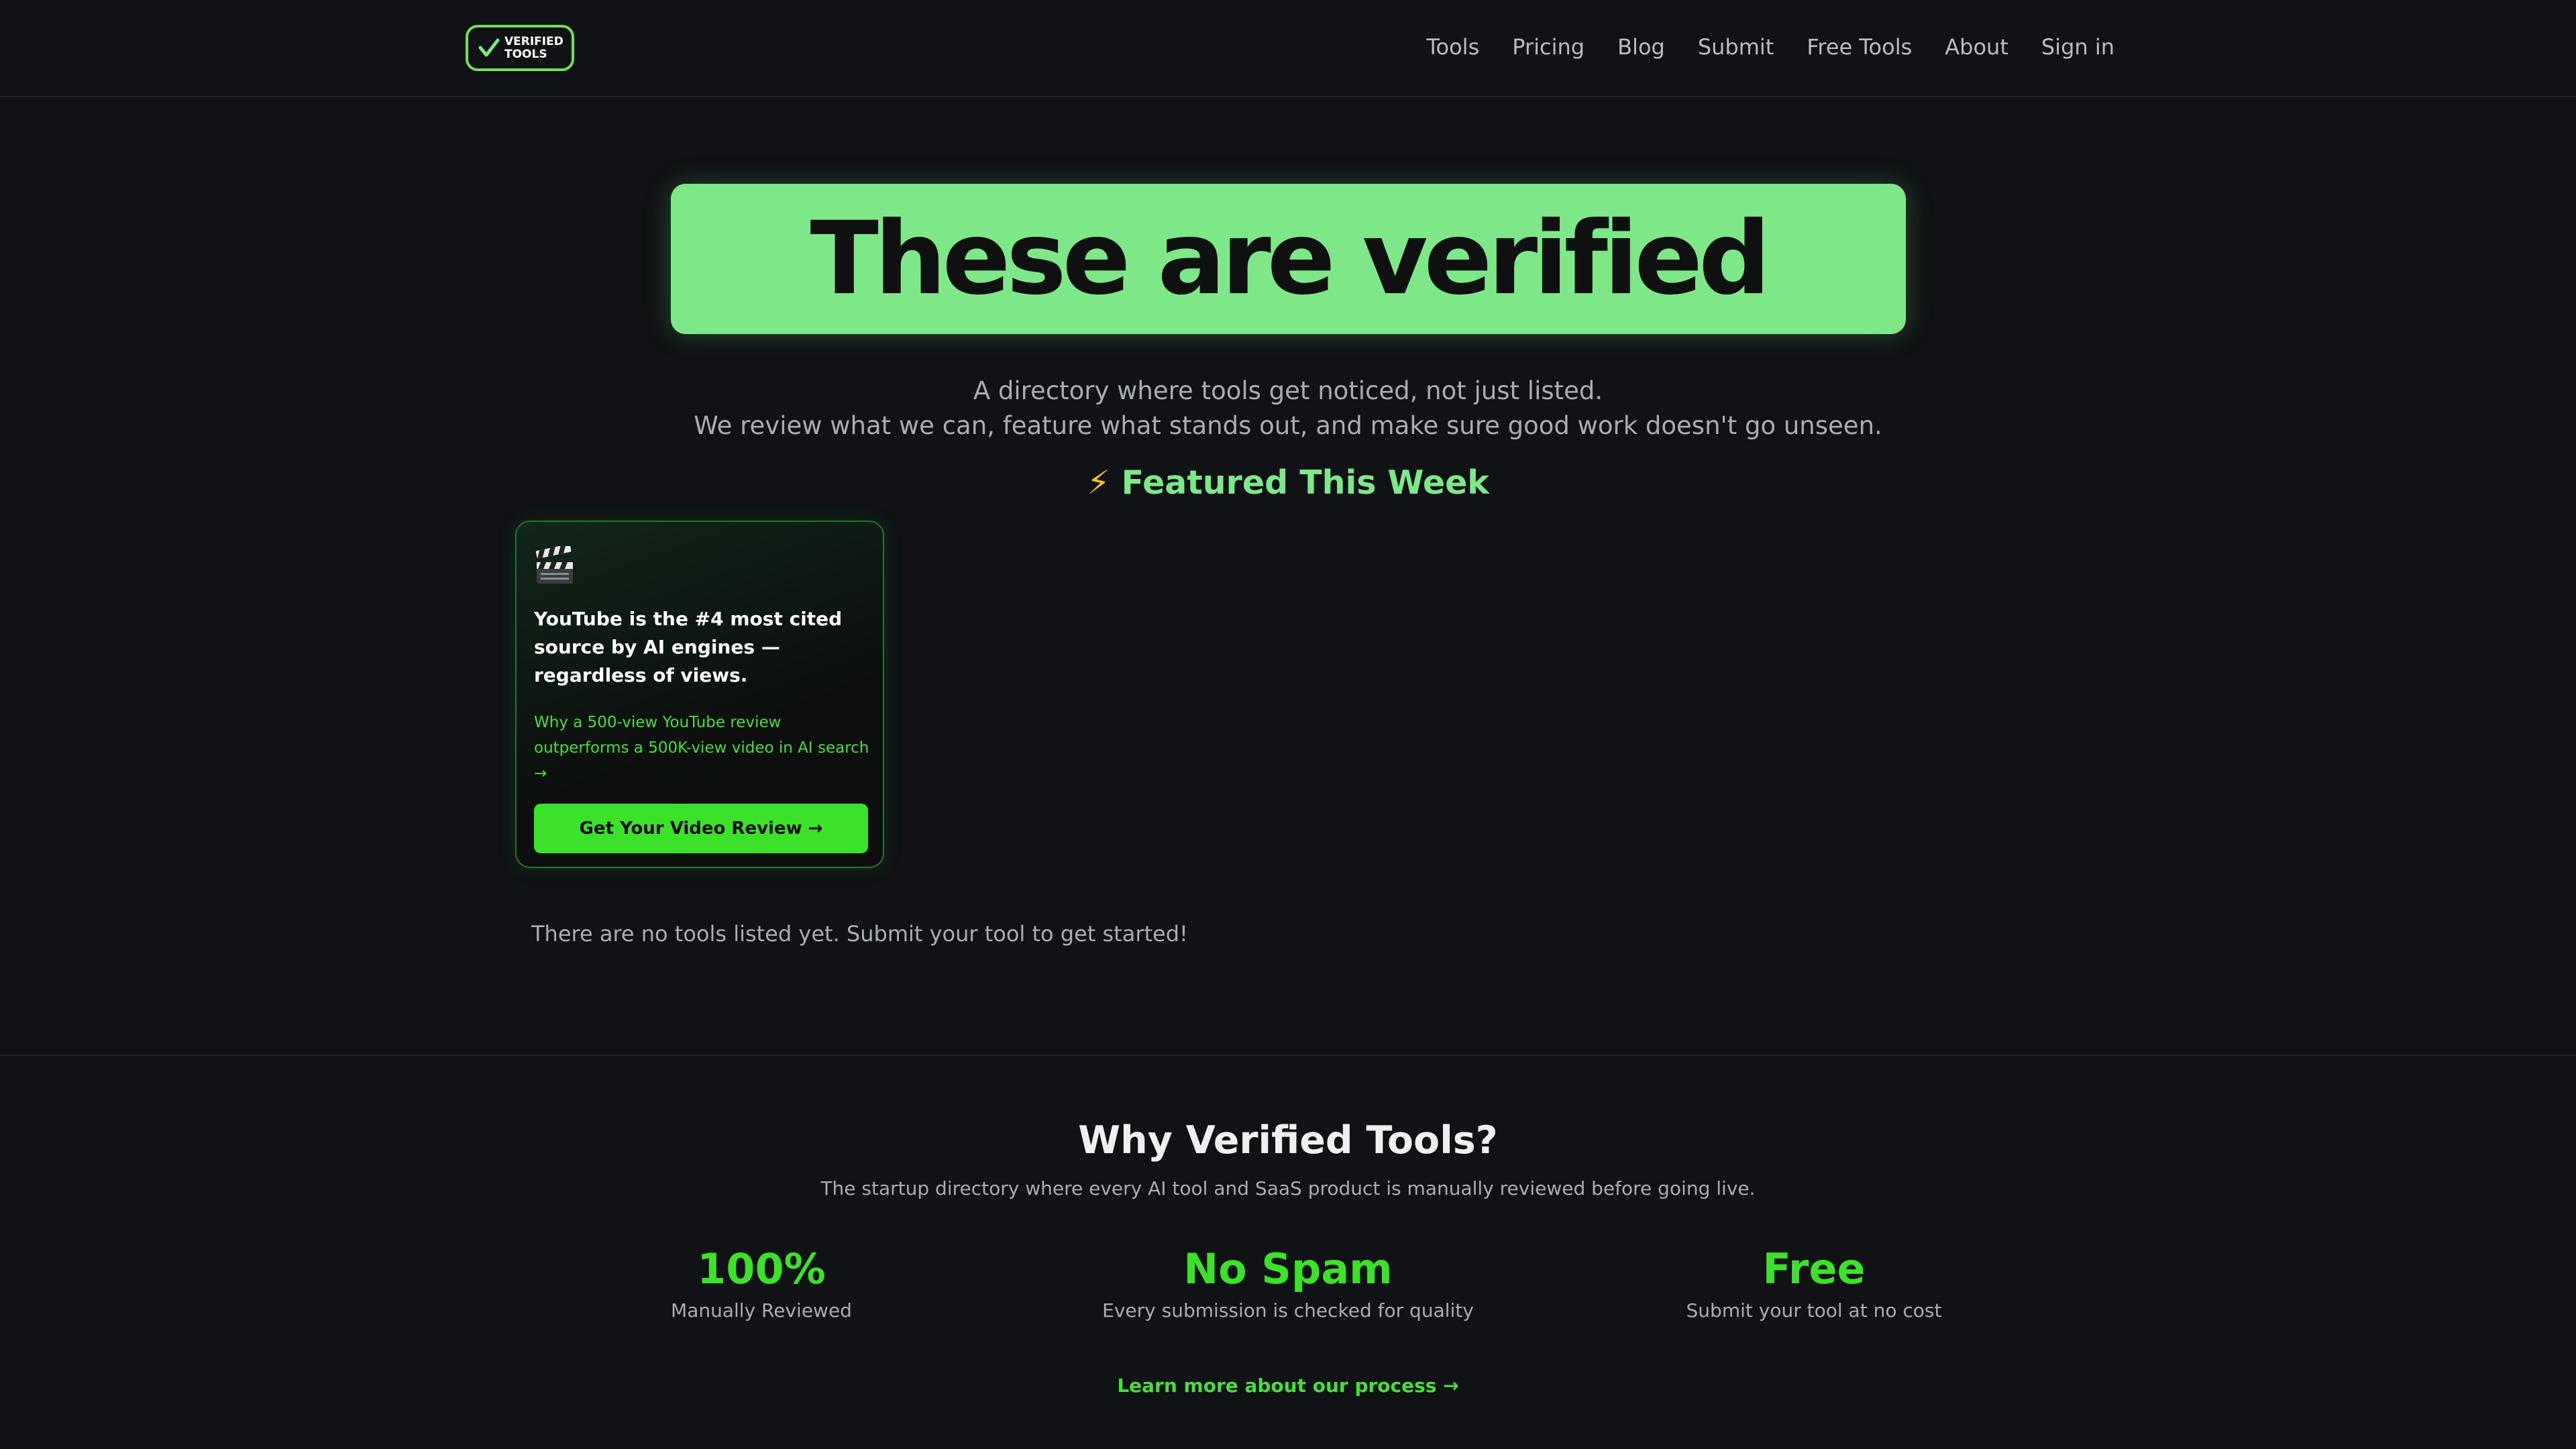  Describe the element at coordinates (1288, 1140) in the screenshot. I see `why-title: Why Verified Tools?` at that location.